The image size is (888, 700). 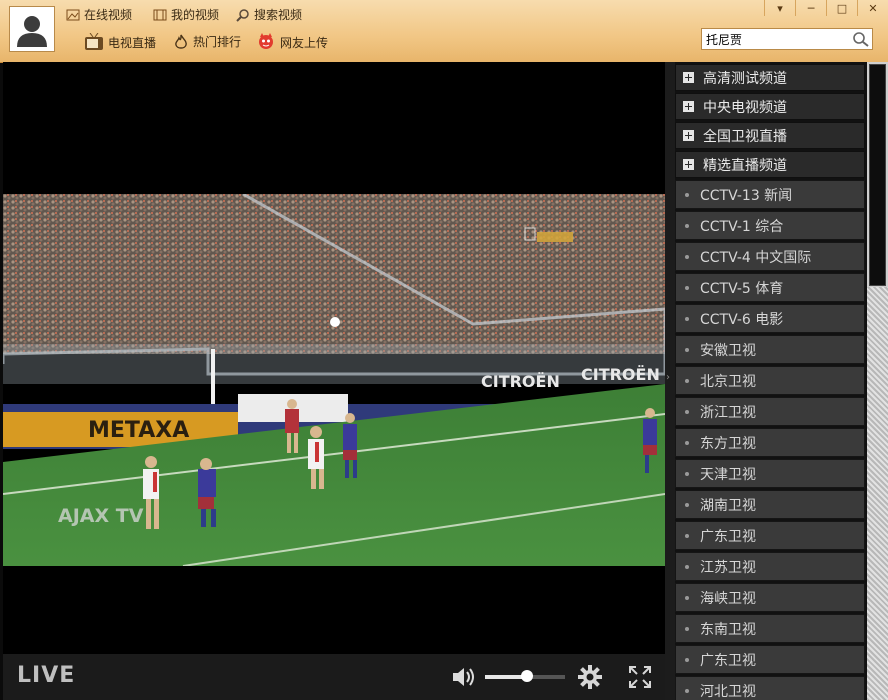 I want to click on category-label: 中央电视频道, so click(x=745, y=107).